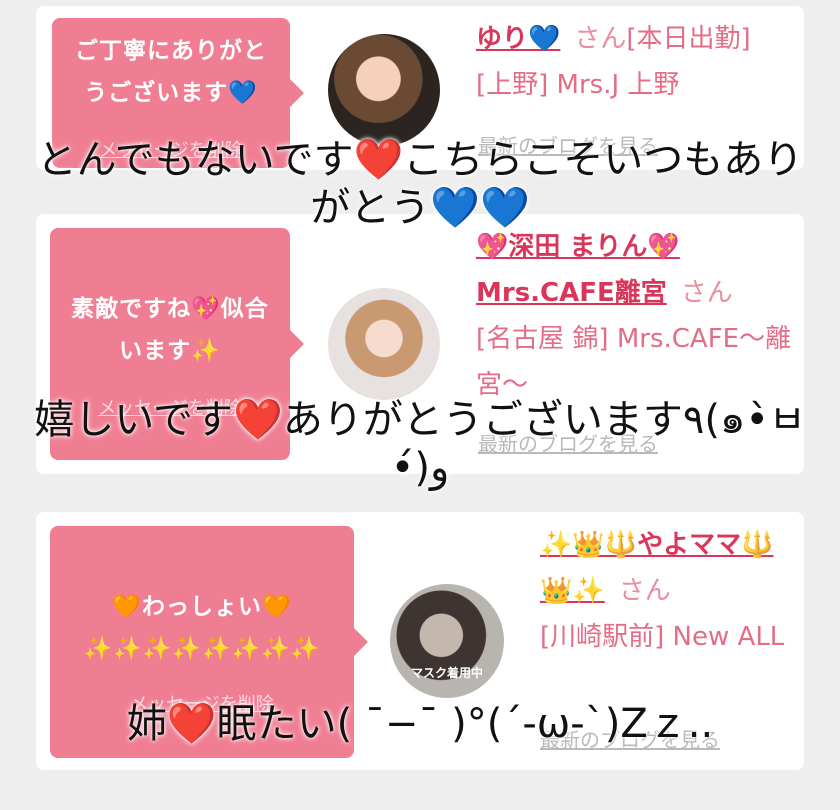  What do you see at coordinates (202, 628) in the screenshot?
I see `comment-message: 🧡わっしょい🧡 ✨✨✨✨✨✨✨✨` at bounding box center [202, 628].